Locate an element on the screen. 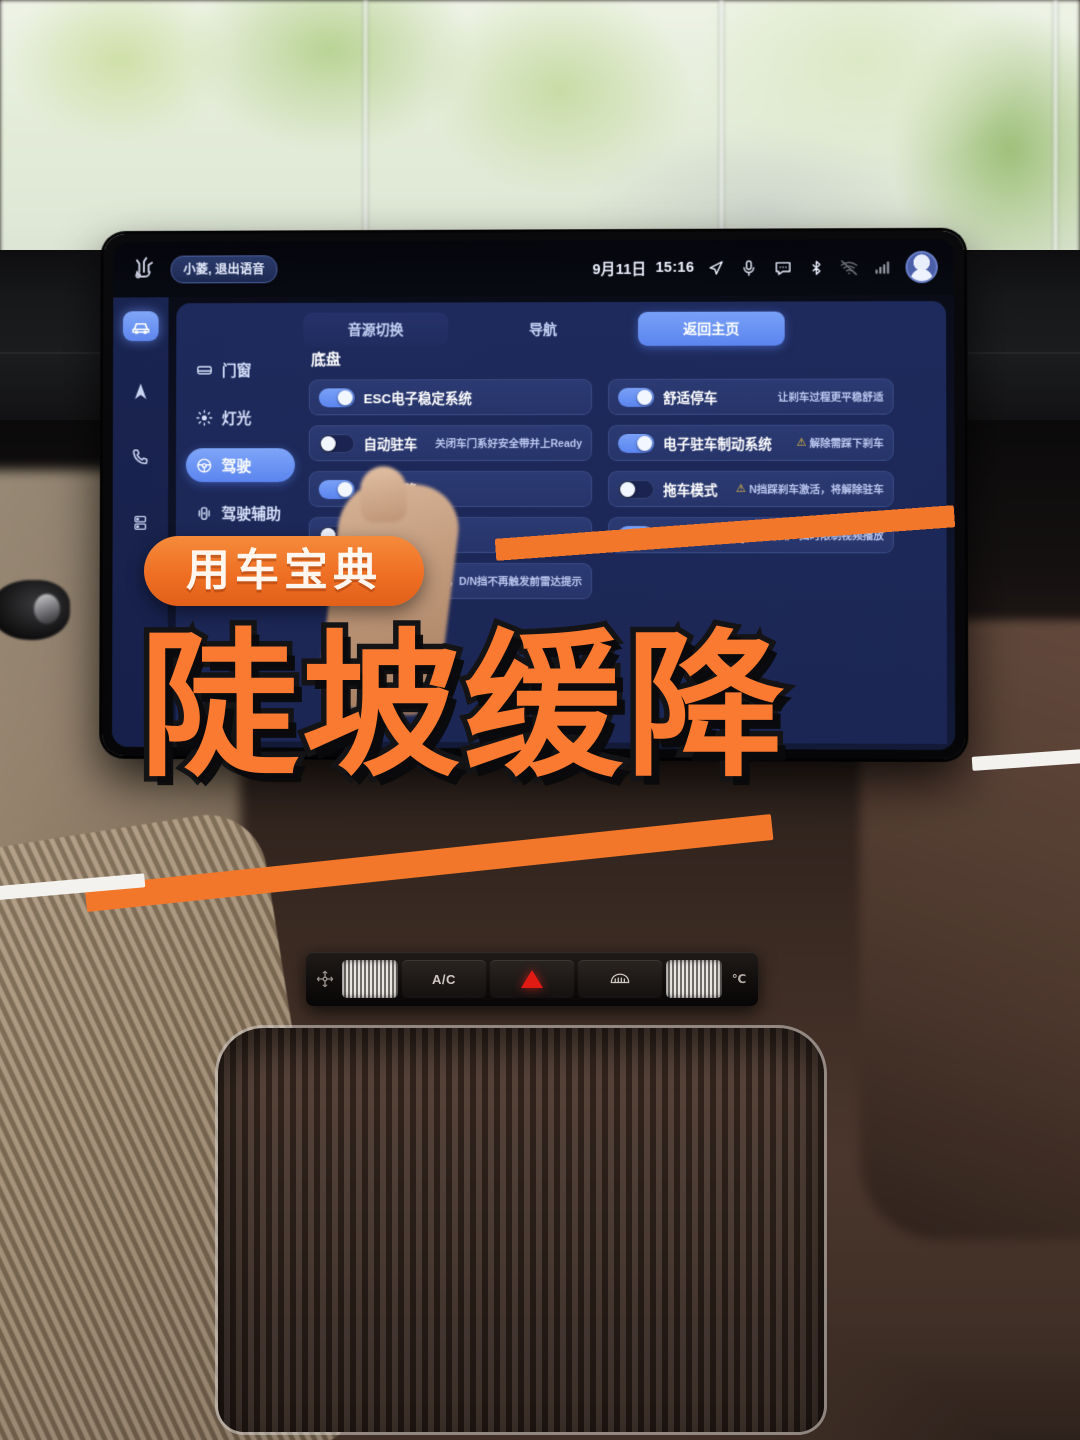  setting-hint: N挡踩刹车激活，将解除驻车 is located at coordinates (816, 489).